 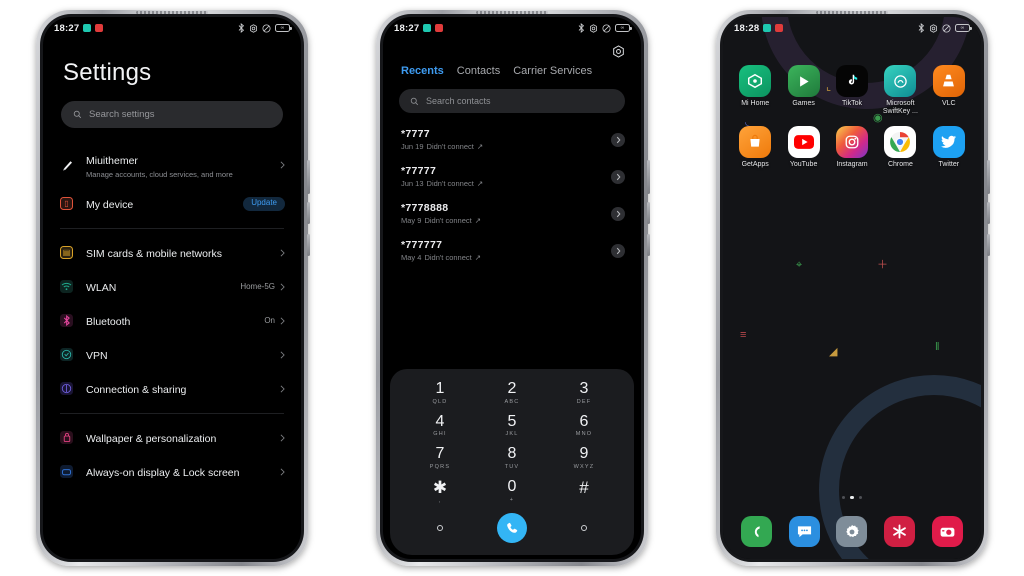 I want to click on call-log-row: *777777 May 4 Didn't connect ↗, so click(x=512, y=250).